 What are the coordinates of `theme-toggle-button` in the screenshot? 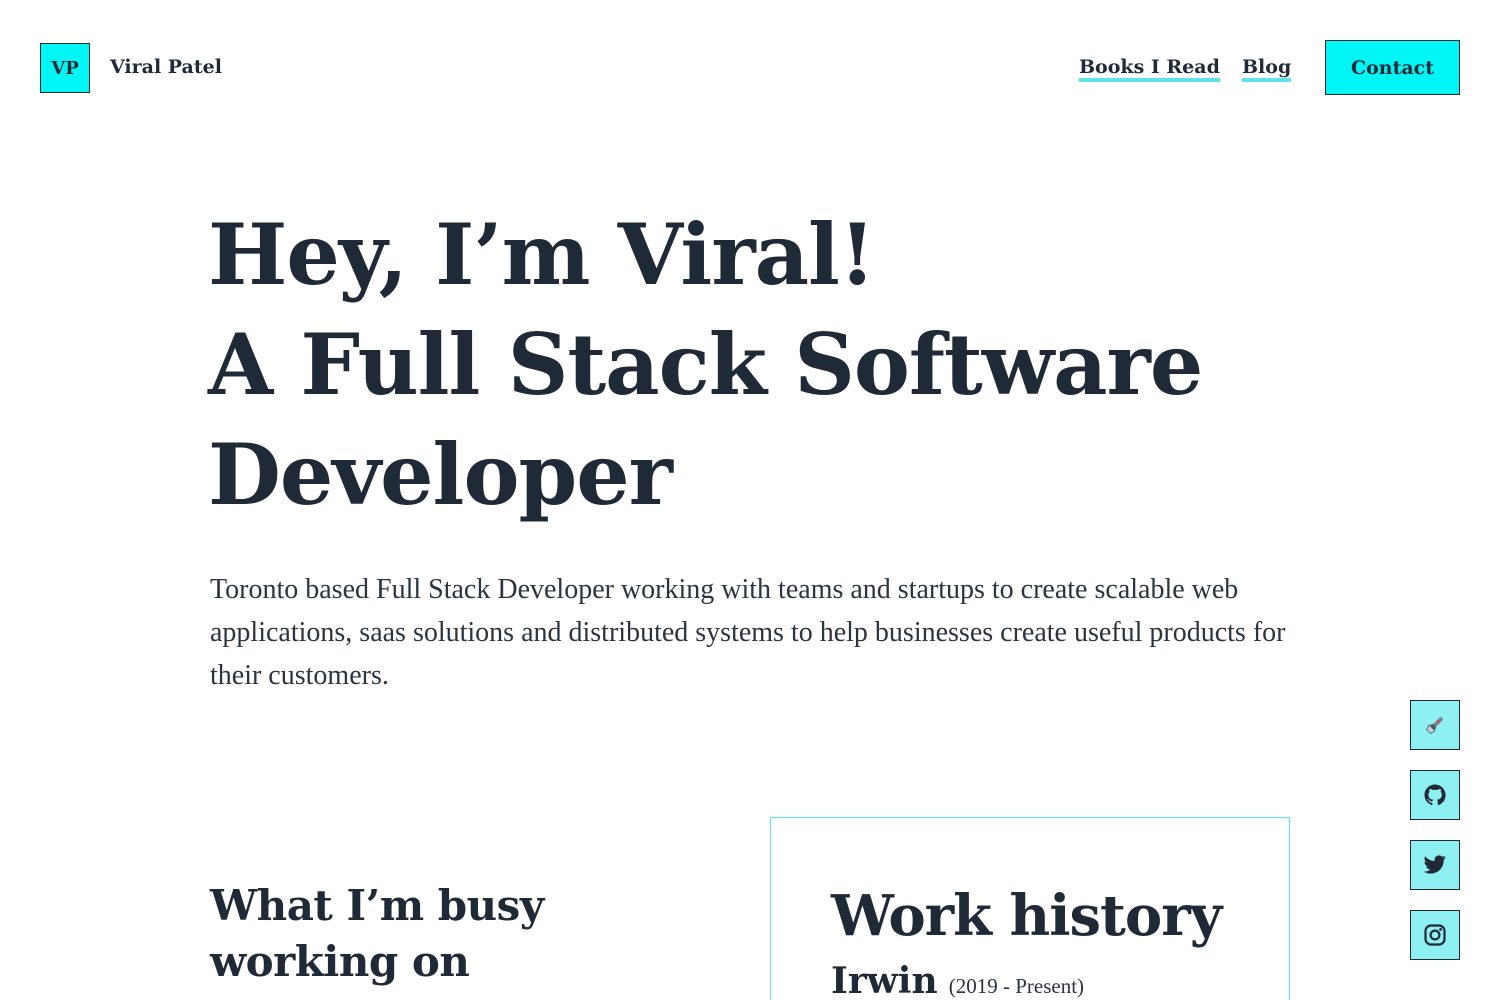 It's located at (1435, 725).